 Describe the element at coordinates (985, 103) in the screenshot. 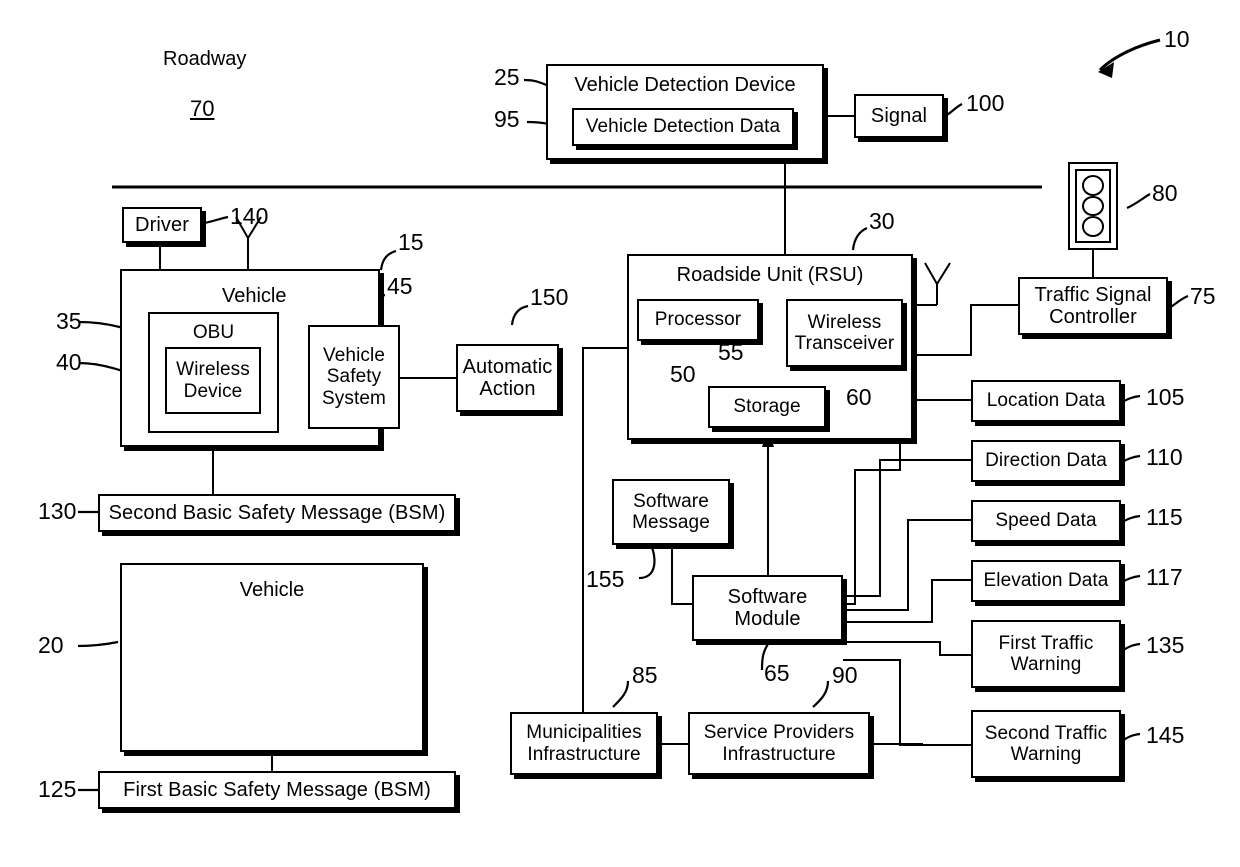

I see `ref-100: 100` at that location.